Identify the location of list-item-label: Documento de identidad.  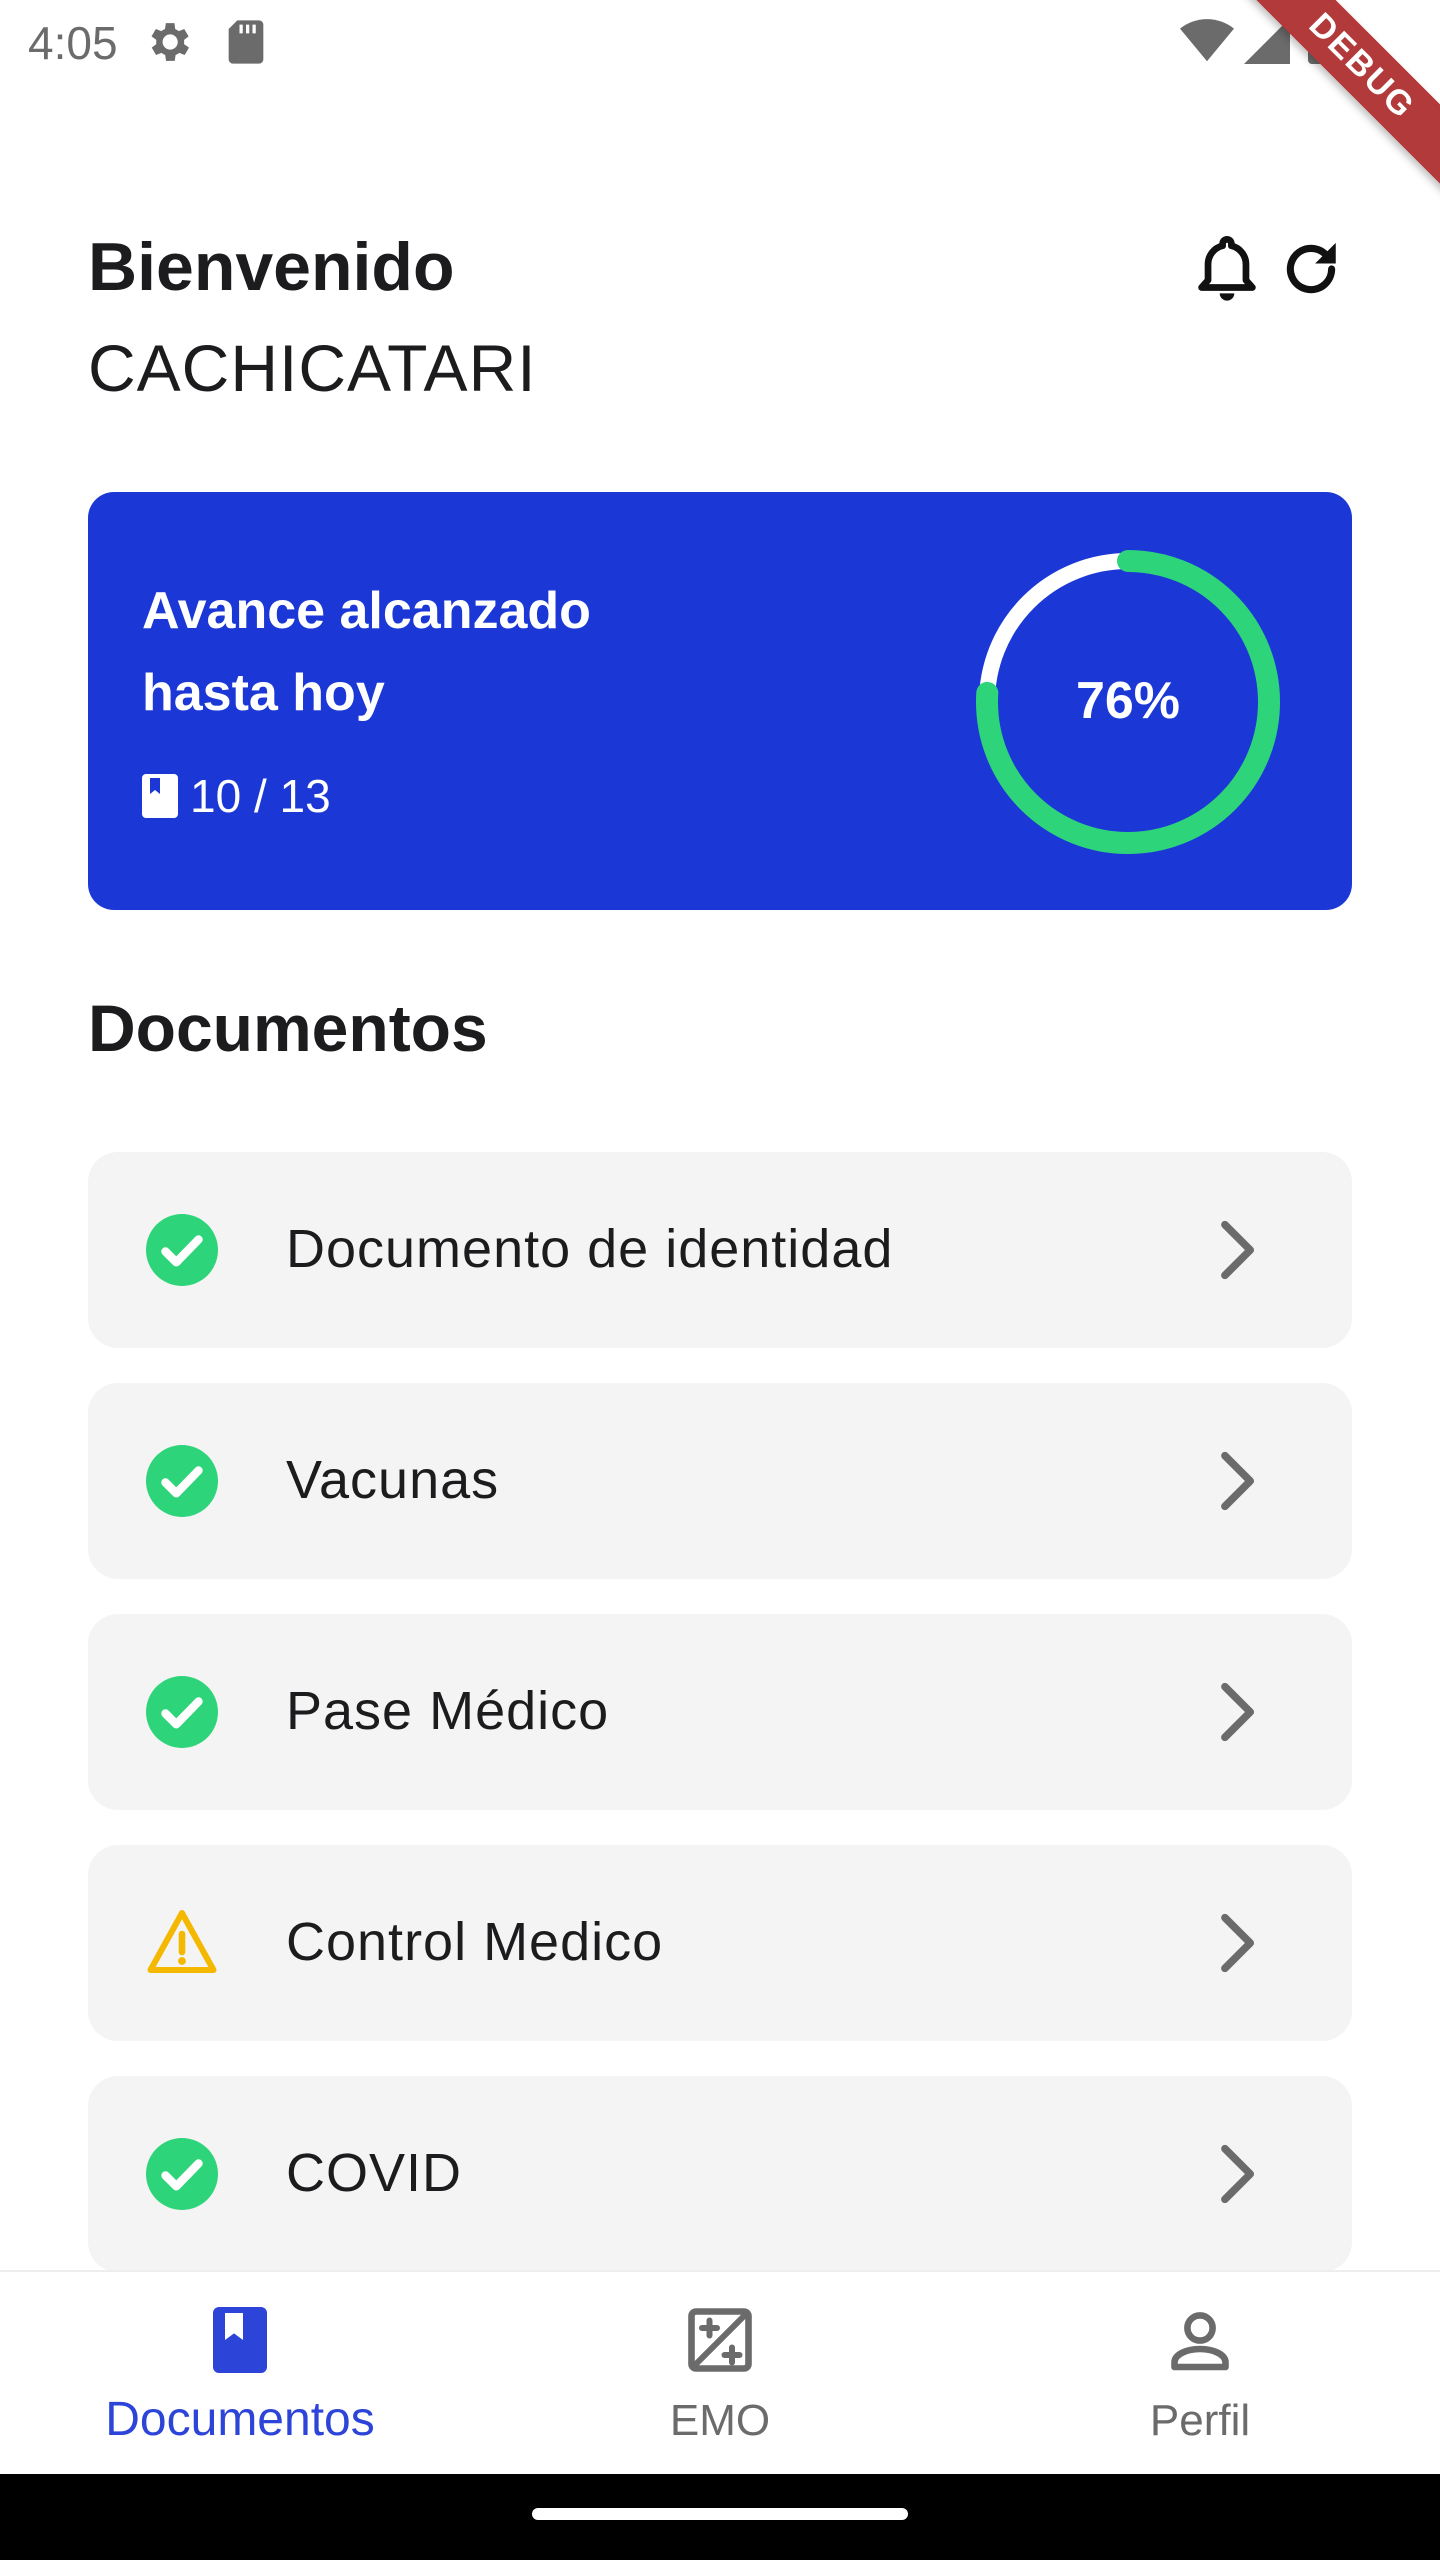
(590, 1249).